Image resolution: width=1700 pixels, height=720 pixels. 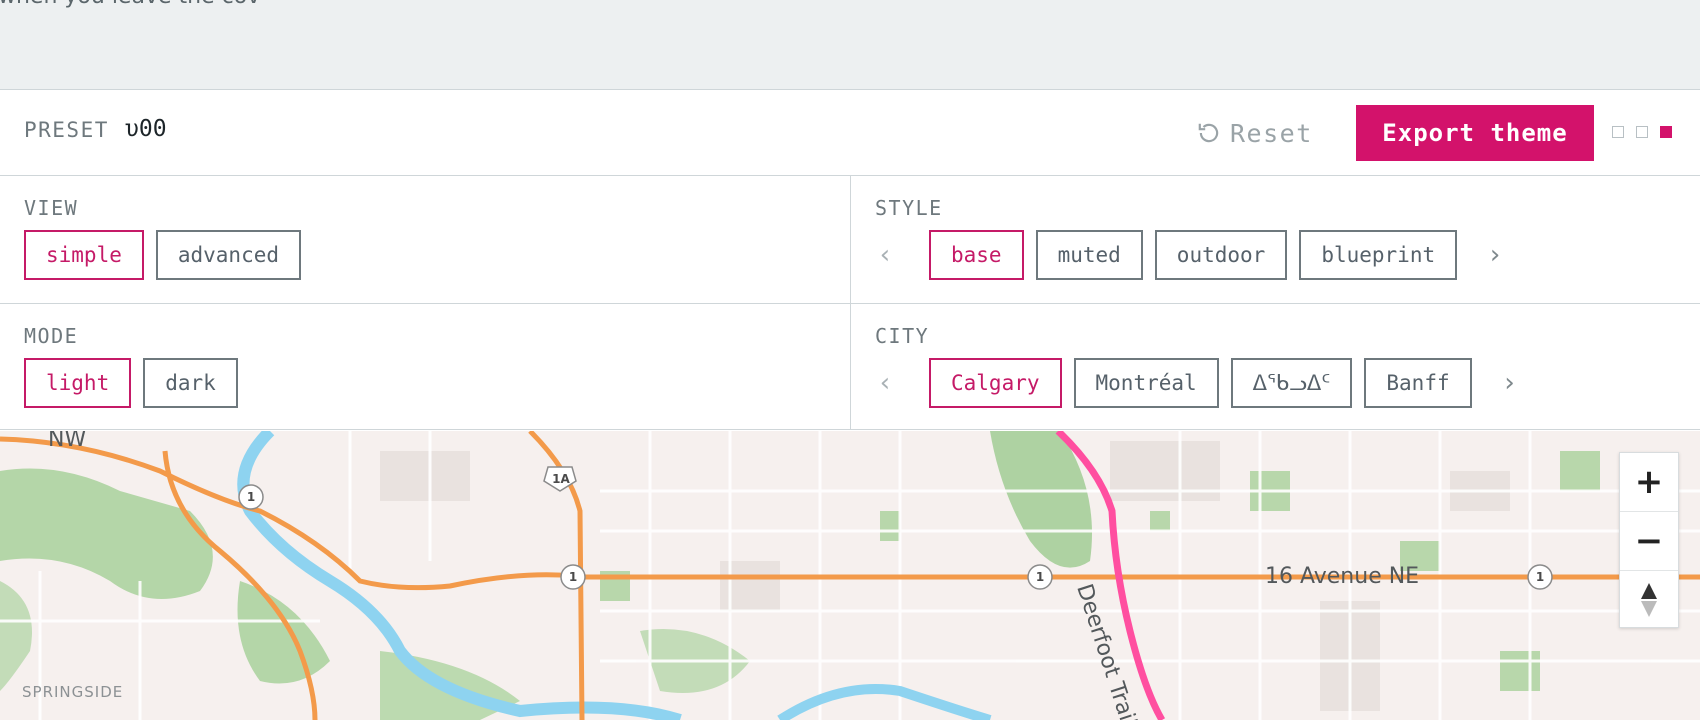 What do you see at coordinates (1510, 383) in the screenshot?
I see `city-next-chevron-icon: ›` at bounding box center [1510, 383].